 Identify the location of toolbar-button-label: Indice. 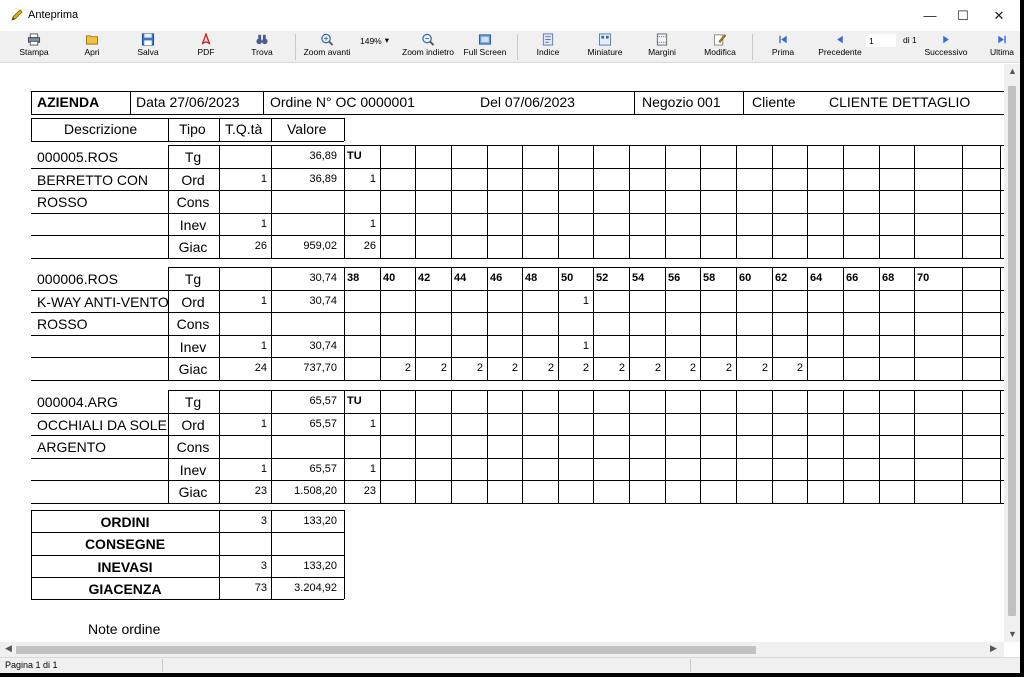
(548, 52).